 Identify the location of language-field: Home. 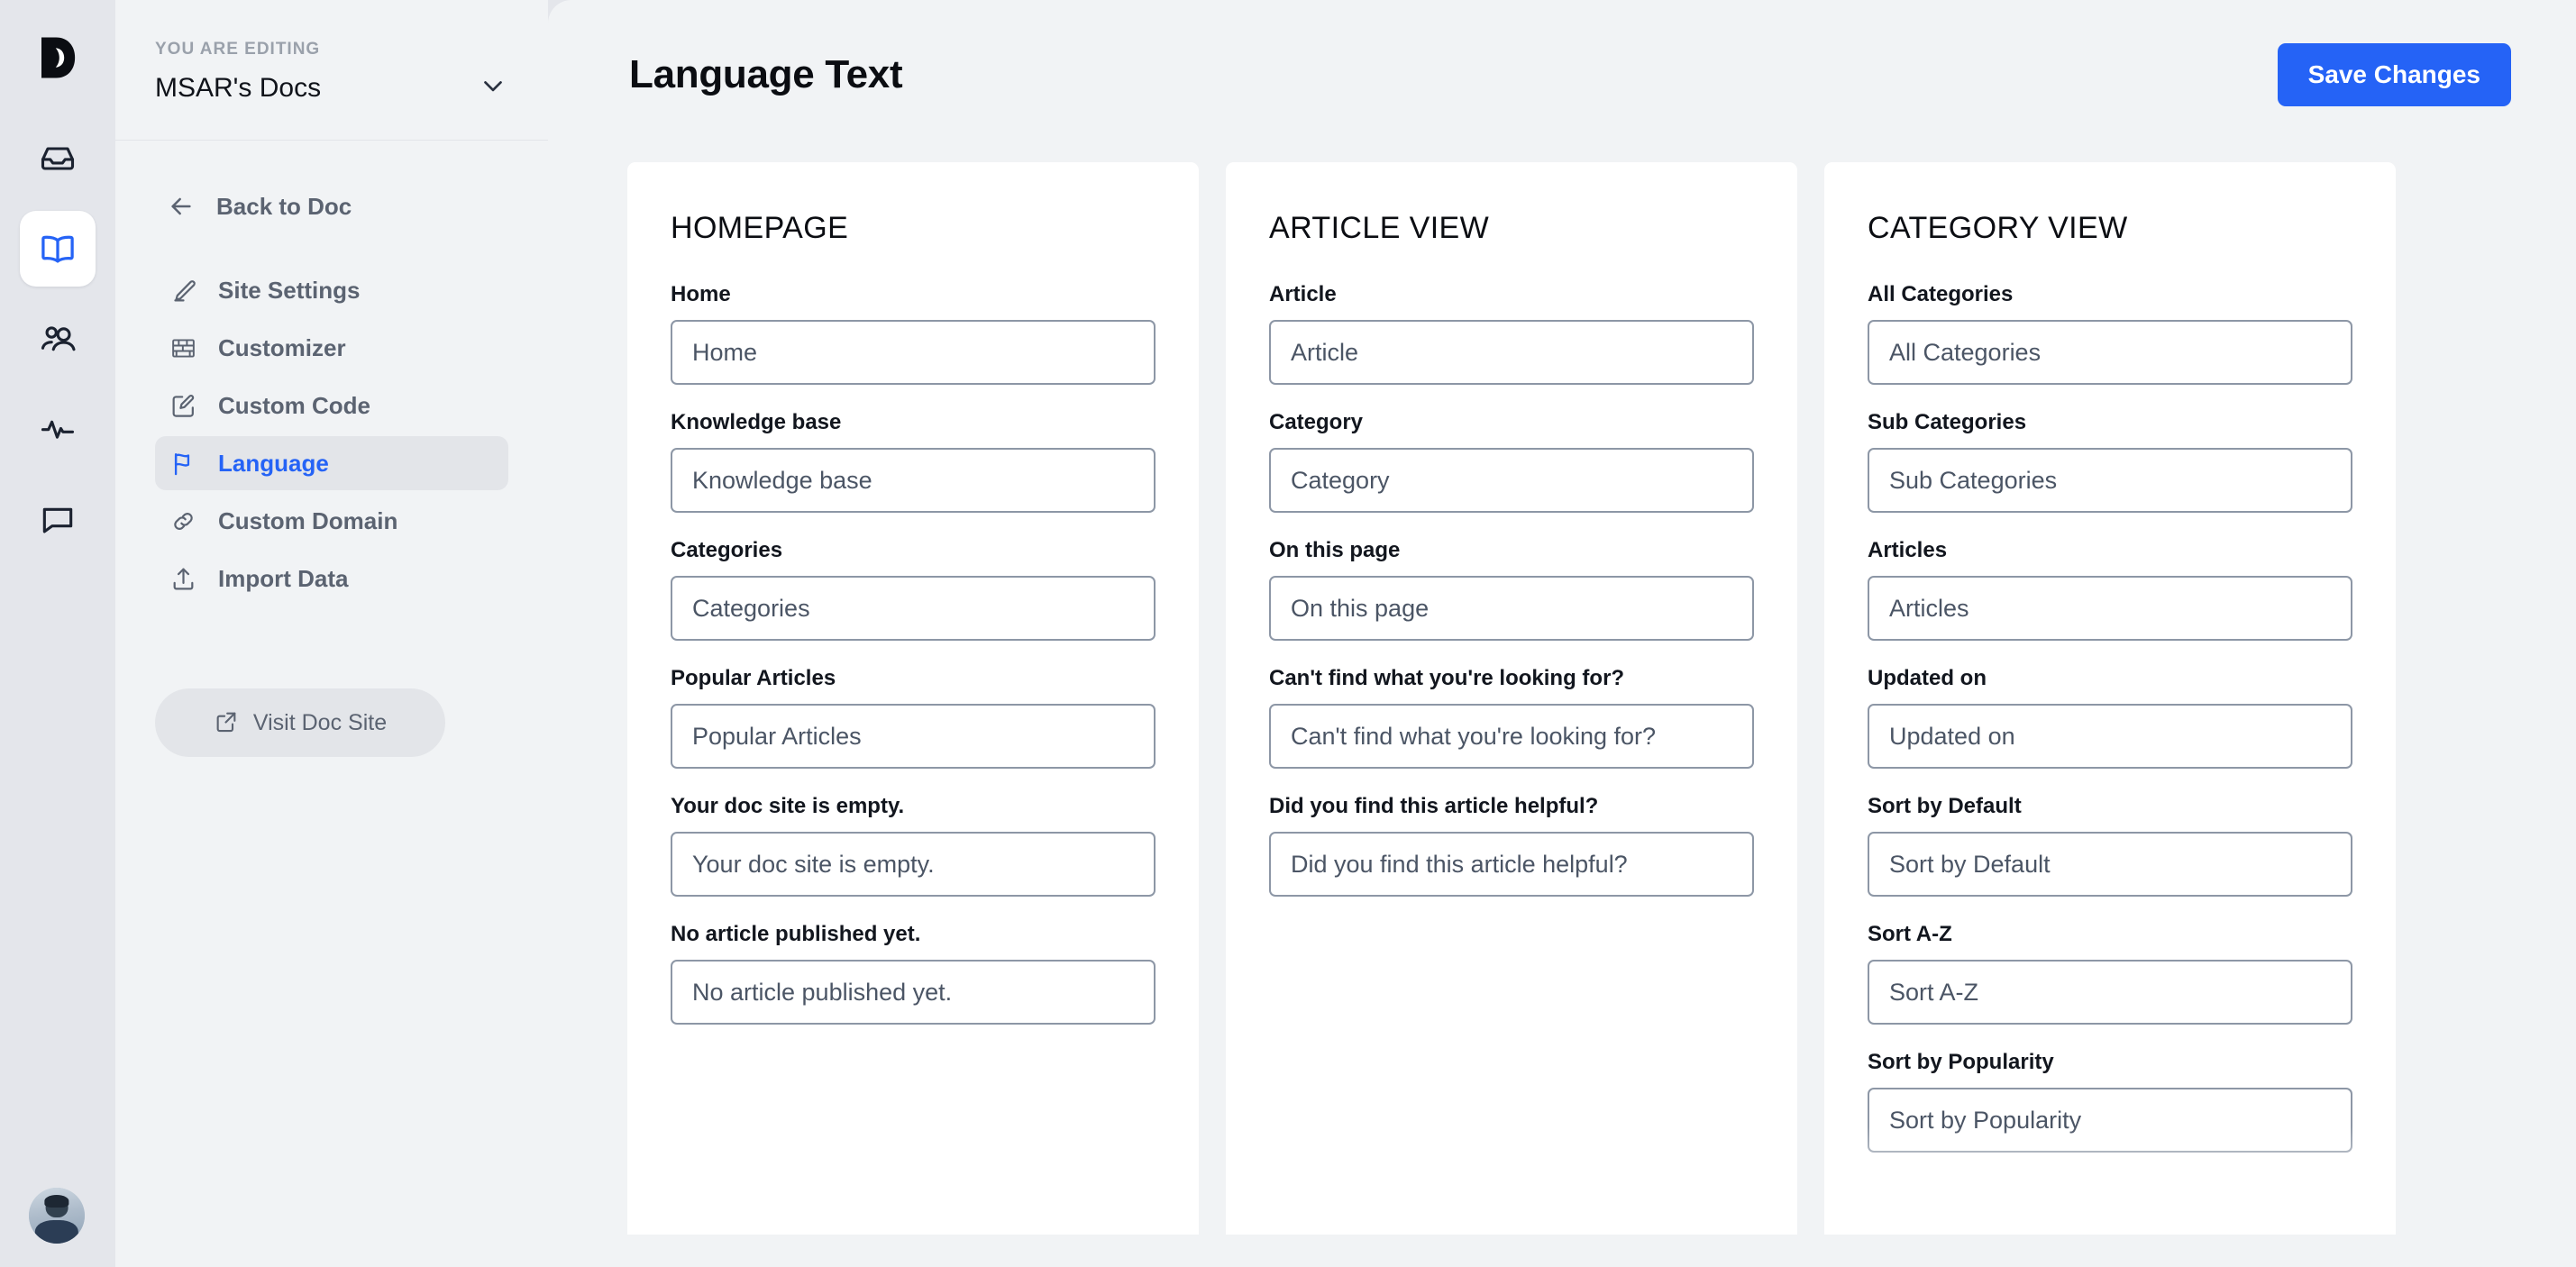
(913, 333).